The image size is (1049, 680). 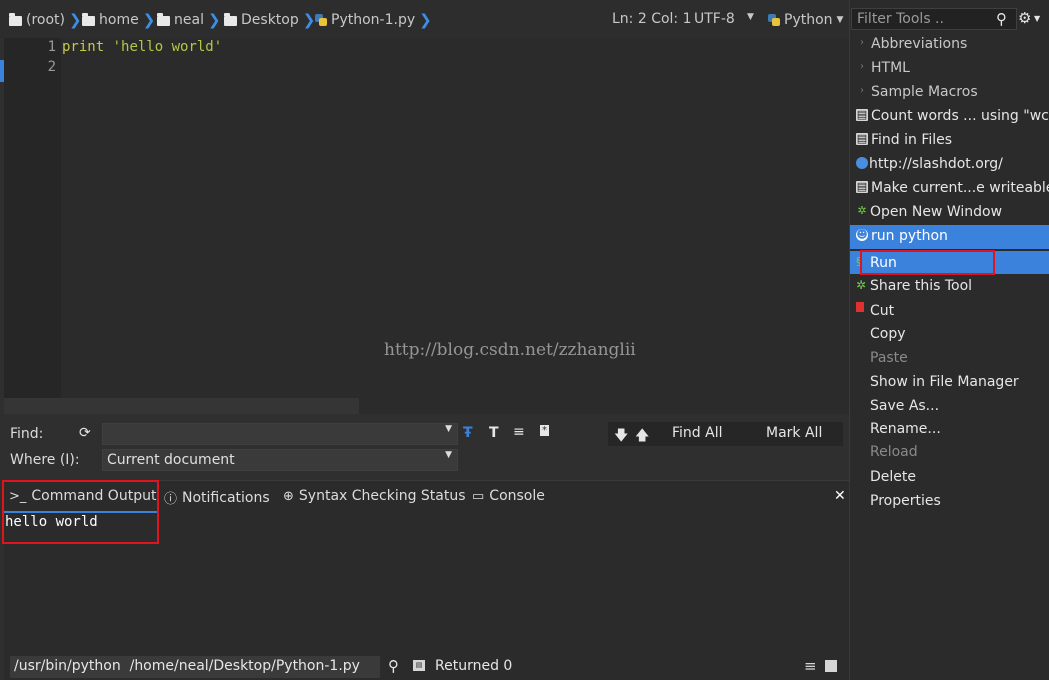 I want to click on find-input: ▼, so click(x=280, y=434).